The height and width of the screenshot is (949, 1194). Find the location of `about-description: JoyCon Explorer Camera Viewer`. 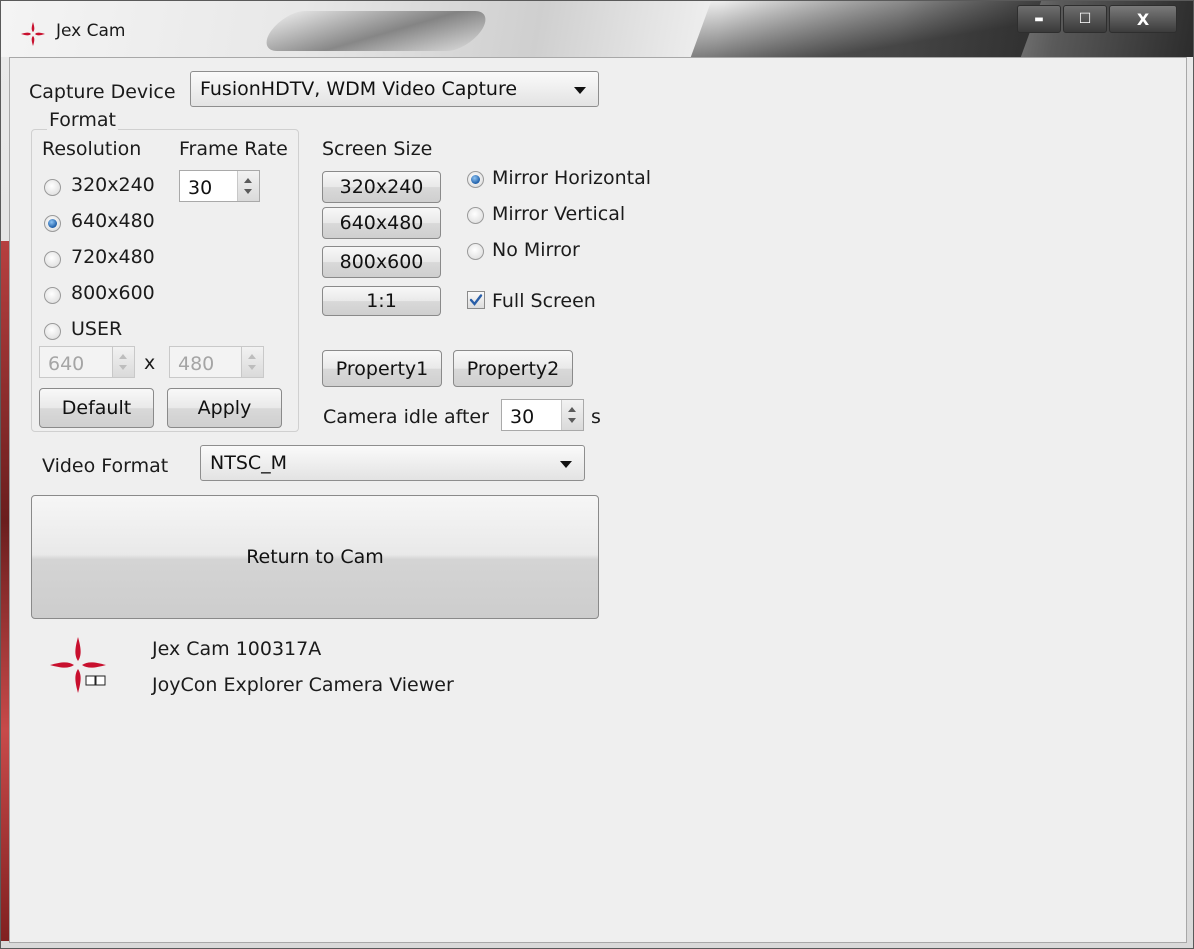

about-description: JoyCon Explorer Camera Viewer is located at coordinates (303, 685).